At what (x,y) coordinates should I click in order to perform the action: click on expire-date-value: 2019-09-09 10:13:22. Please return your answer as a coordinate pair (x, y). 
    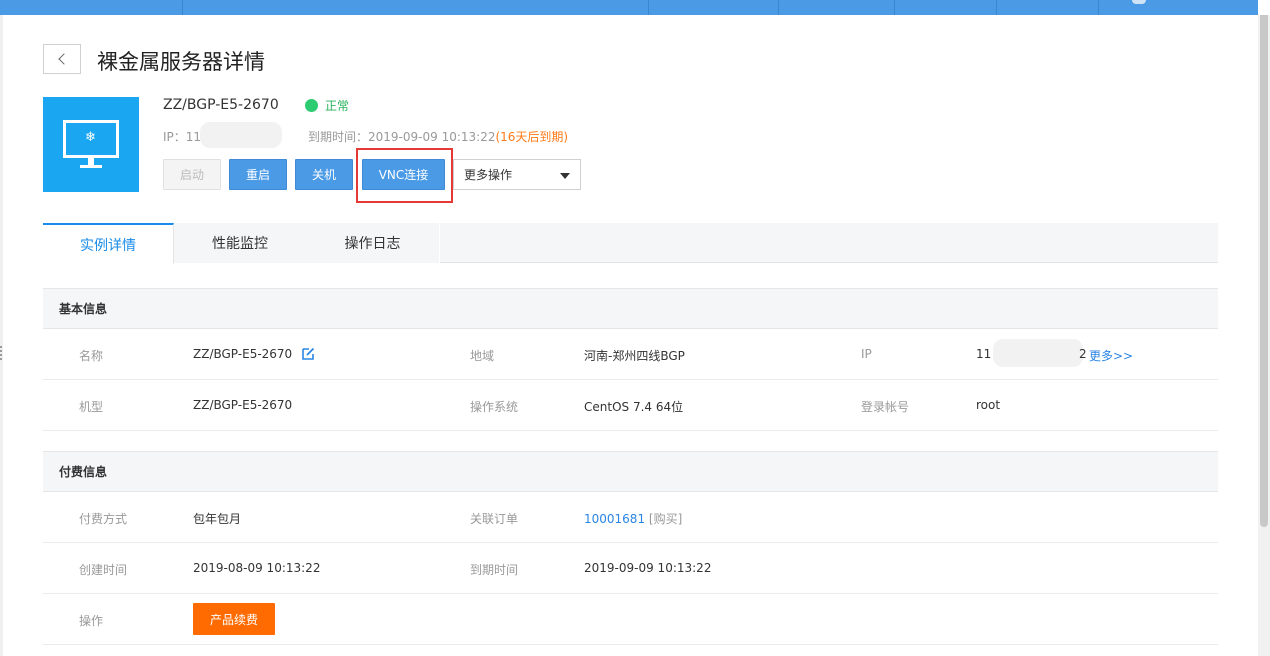
    Looking at the image, I should click on (648, 568).